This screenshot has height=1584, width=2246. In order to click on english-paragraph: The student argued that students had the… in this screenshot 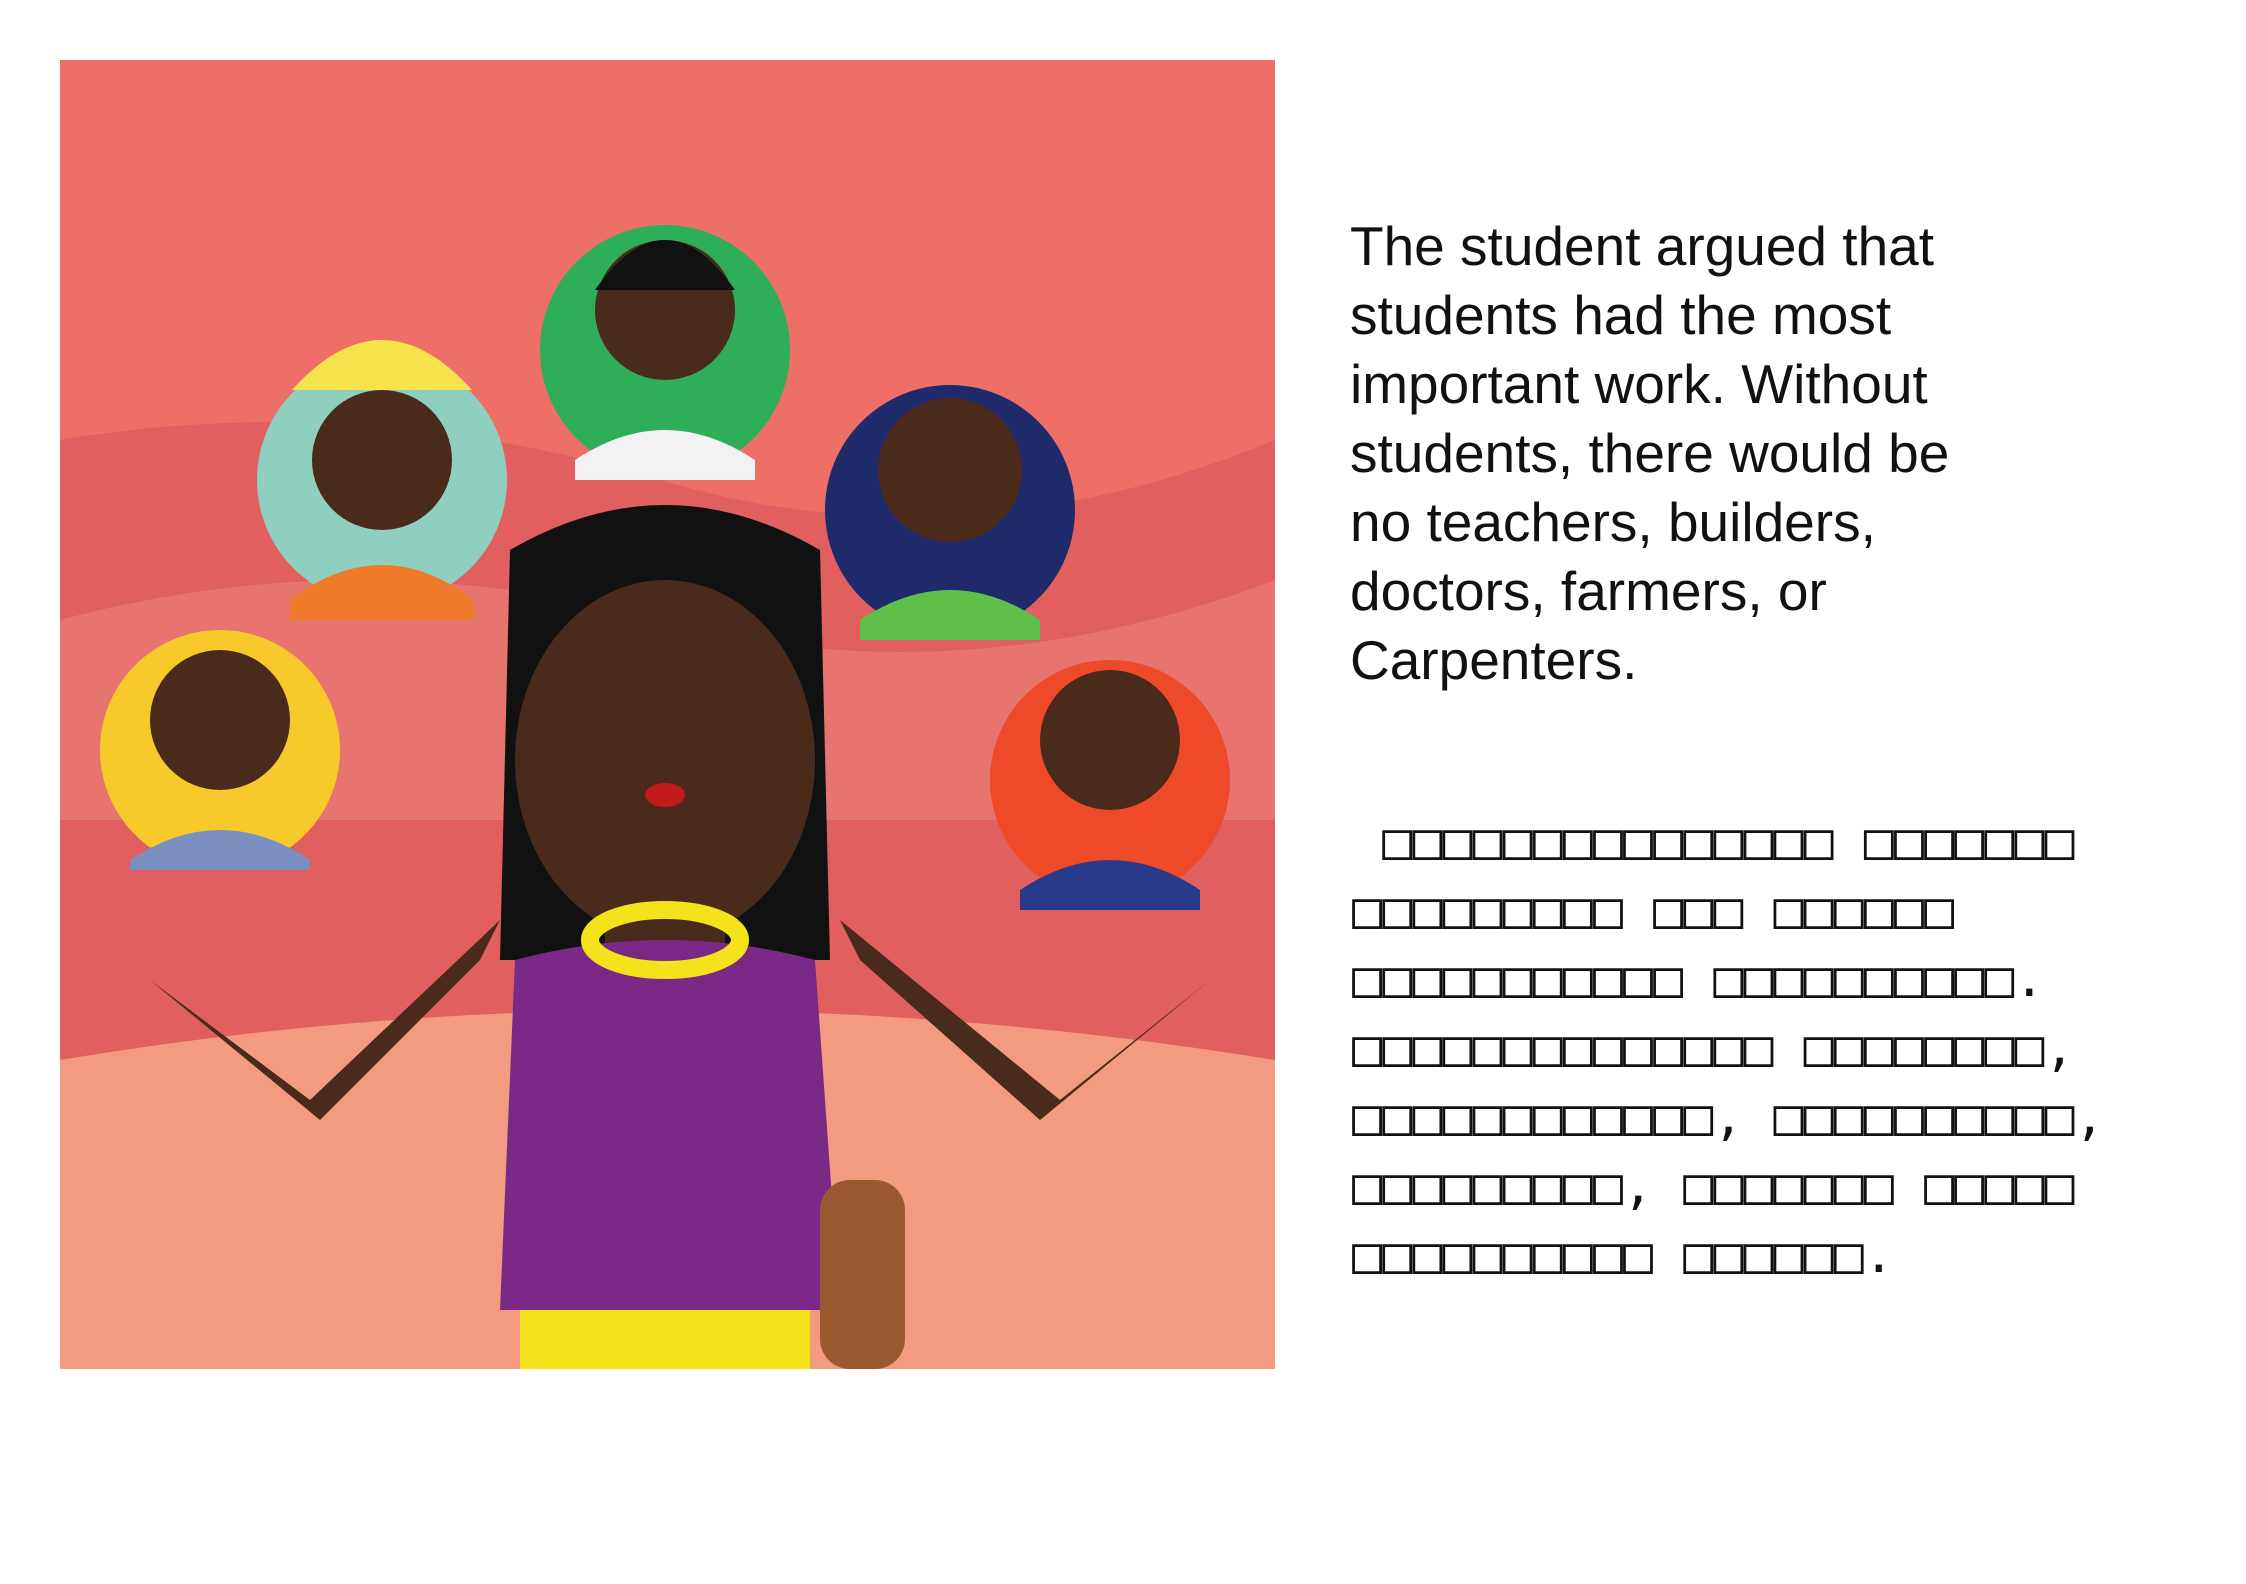, I will do `click(1650, 453)`.